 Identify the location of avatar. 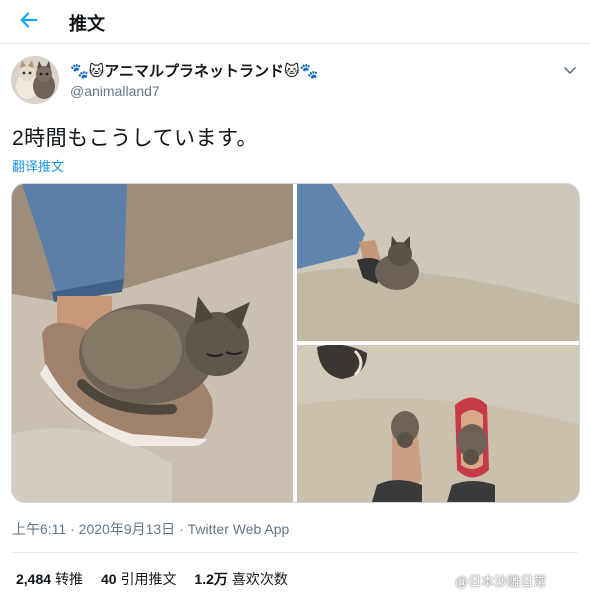
(35, 80).